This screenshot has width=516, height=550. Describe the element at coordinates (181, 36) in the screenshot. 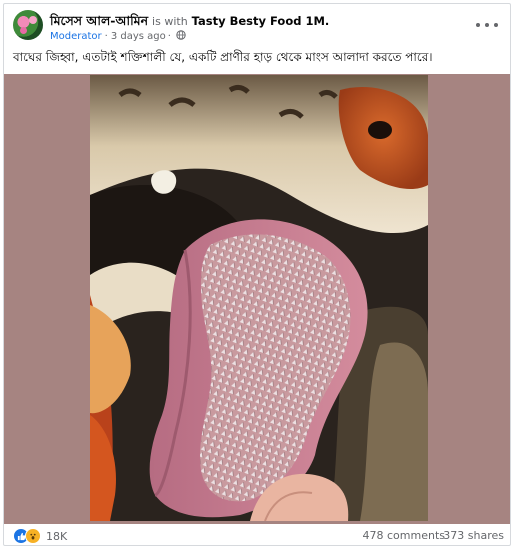

I see `globe-icon` at that location.